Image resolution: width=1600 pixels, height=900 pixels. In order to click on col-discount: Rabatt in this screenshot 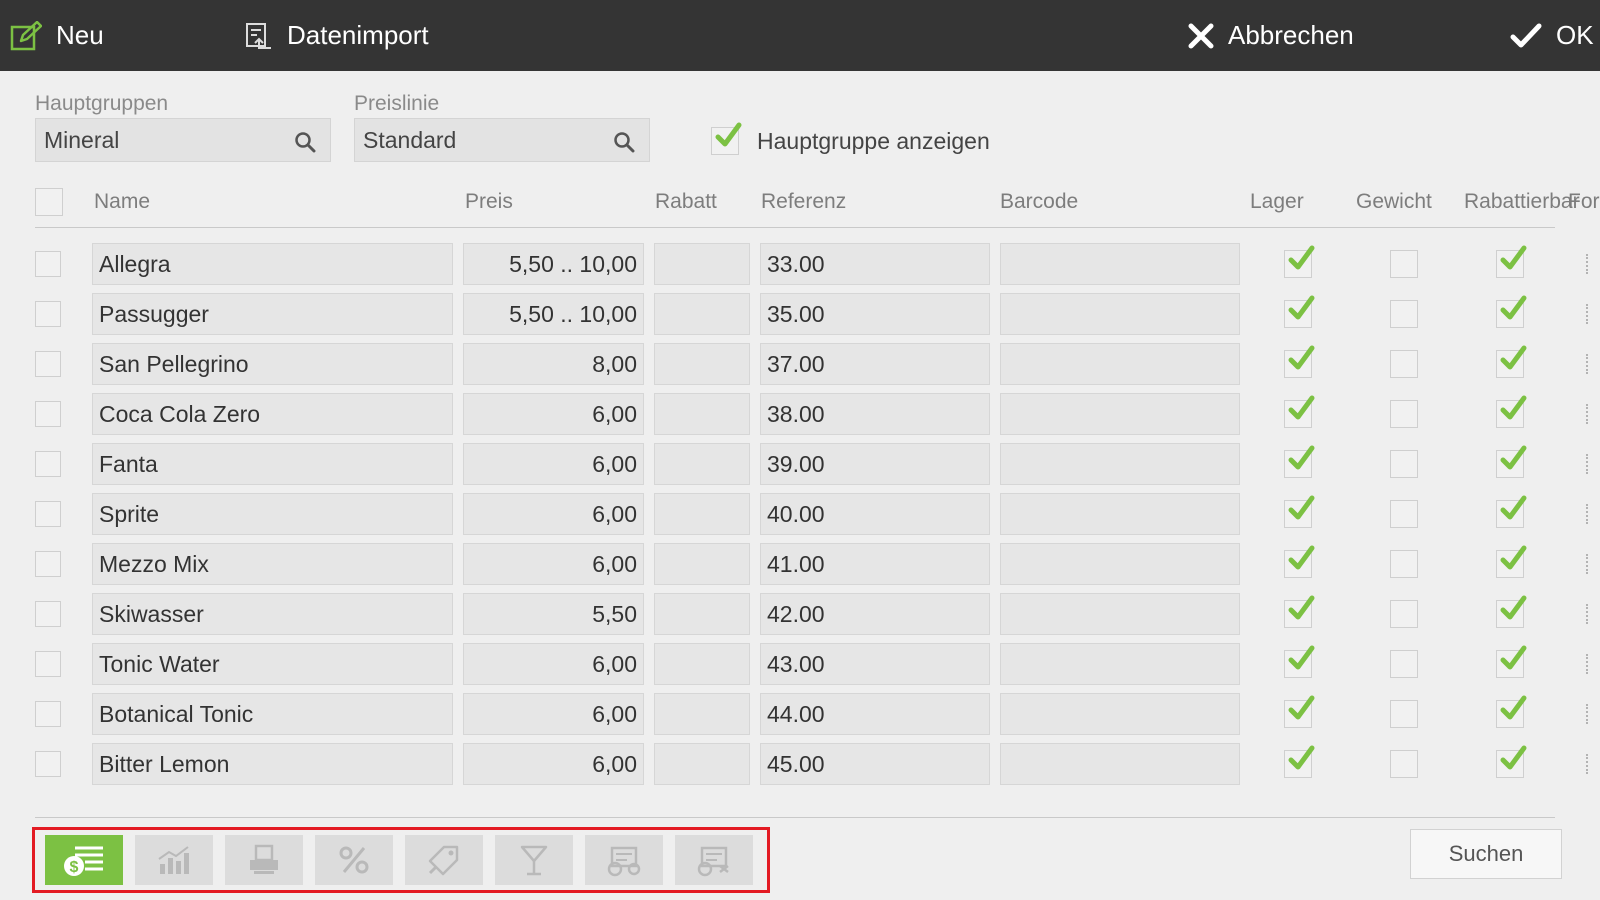, I will do `click(686, 202)`.